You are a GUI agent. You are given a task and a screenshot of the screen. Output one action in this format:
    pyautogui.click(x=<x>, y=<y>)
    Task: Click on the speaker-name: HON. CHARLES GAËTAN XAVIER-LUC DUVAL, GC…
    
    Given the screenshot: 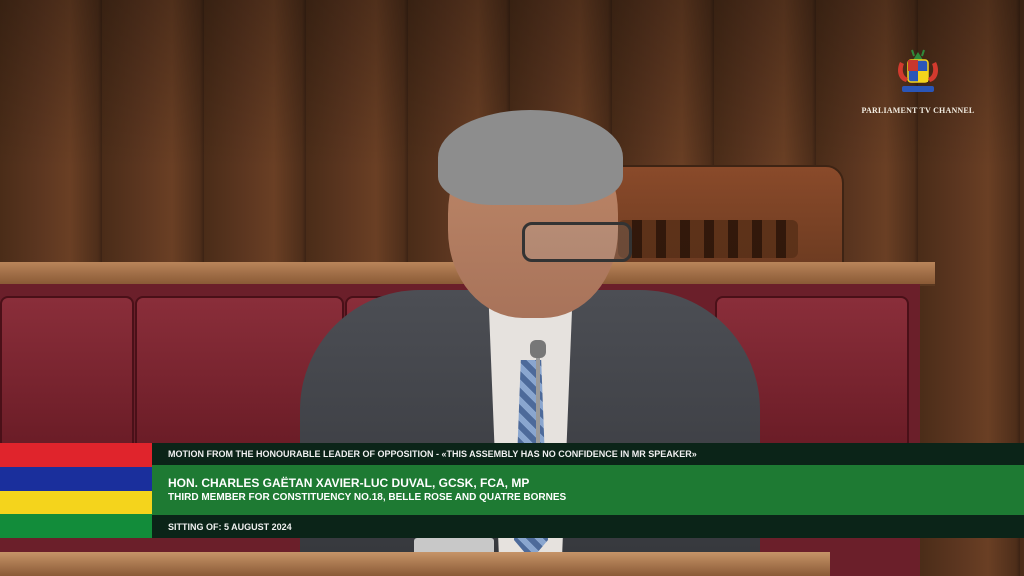 What is the action you would take?
    pyautogui.click(x=349, y=483)
    